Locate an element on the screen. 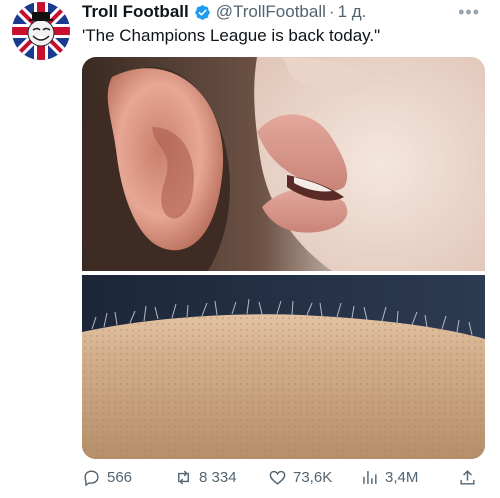 The image size is (500, 498). author-name: Troll Football is located at coordinates (135, 12).